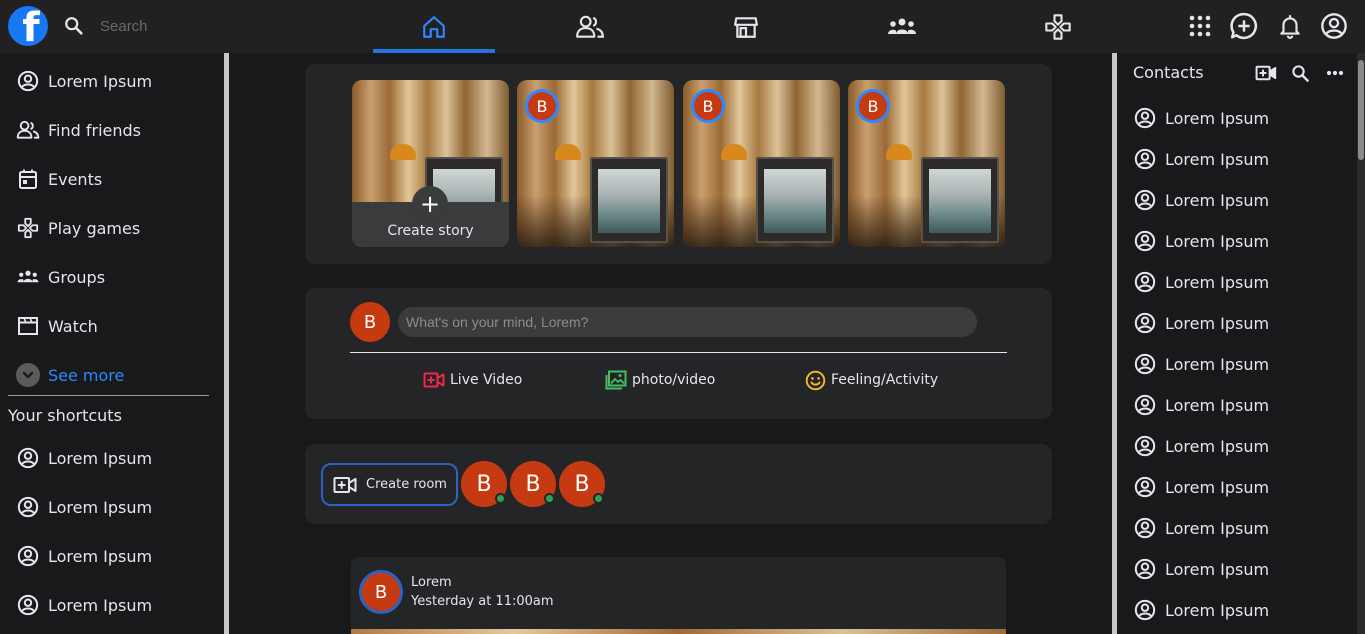 The image size is (1365, 634). Describe the element at coordinates (94, 228) in the screenshot. I see `sidebar-item-label: Play games` at that location.